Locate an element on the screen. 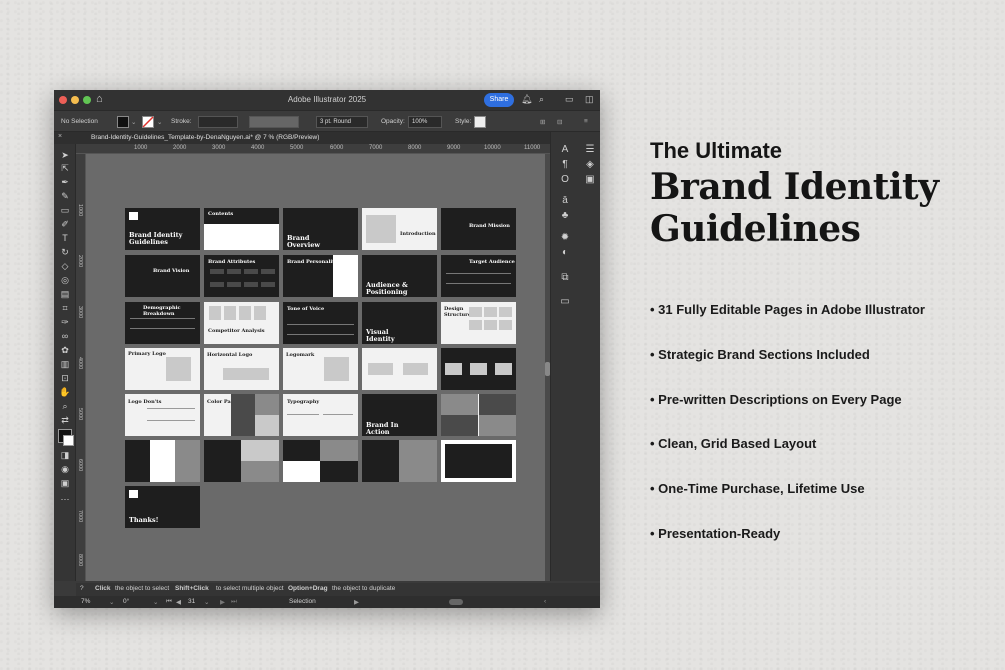  blend-tool-icon: ∞ is located at coordinates (65, 336).